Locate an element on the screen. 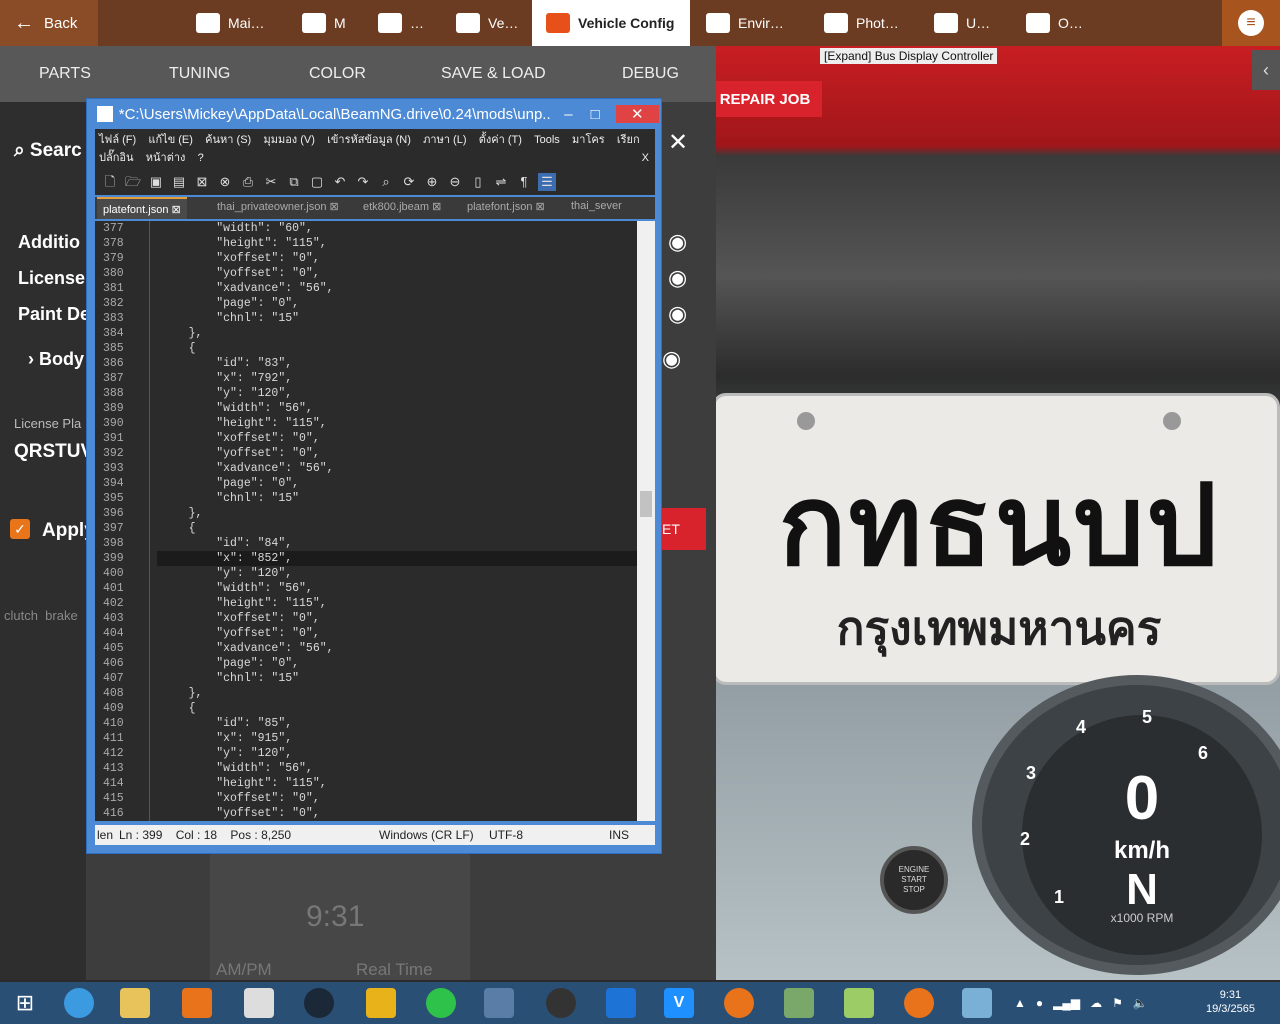 This screenshot has height=1024, width=1280. media-player-icon is located at coordinates (197, 1003).